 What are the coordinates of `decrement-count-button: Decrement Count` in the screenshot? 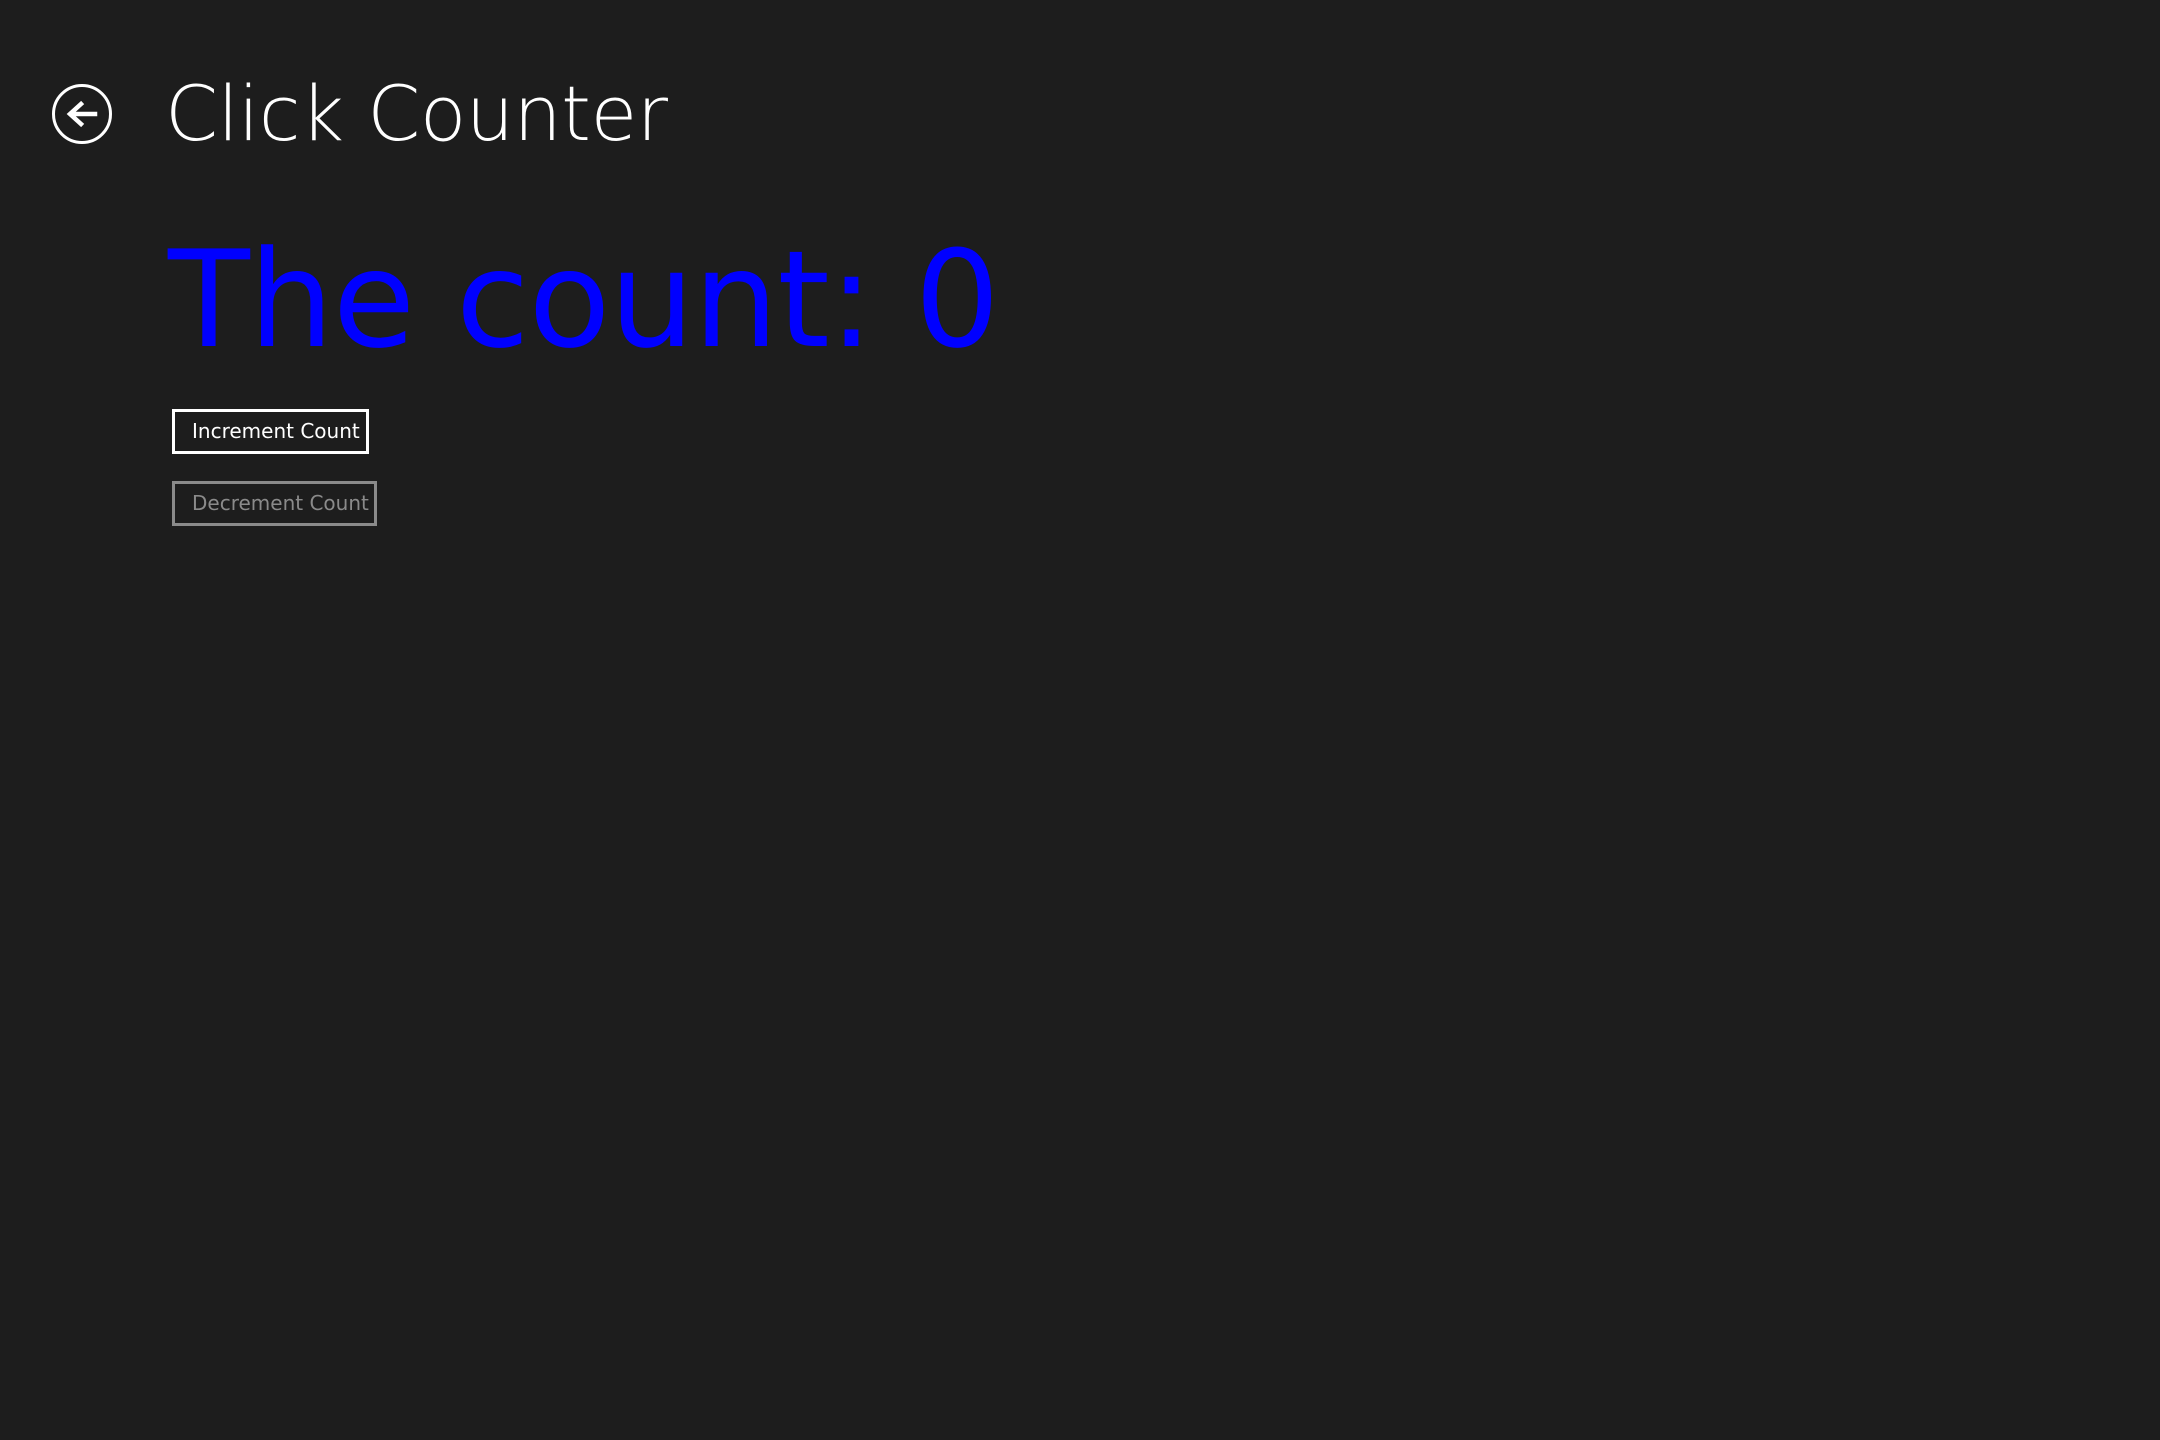 It's located at (274, 503).